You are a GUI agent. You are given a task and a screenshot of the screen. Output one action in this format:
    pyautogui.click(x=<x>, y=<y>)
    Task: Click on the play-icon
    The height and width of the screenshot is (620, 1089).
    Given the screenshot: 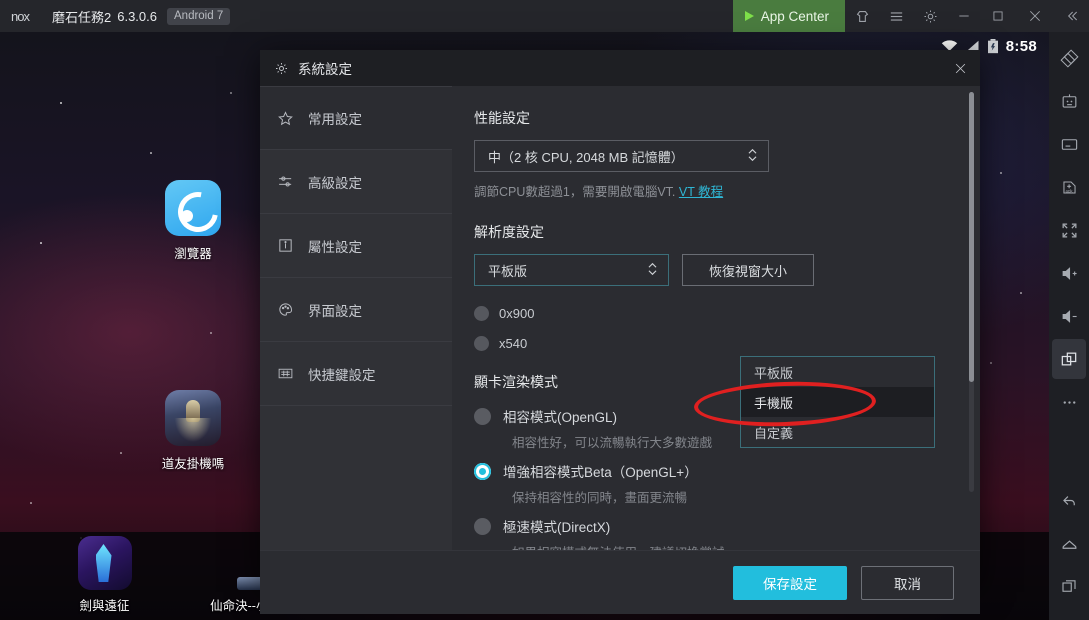 What is the action you would take?
    pyautogui.click(x=749, y=16)
    